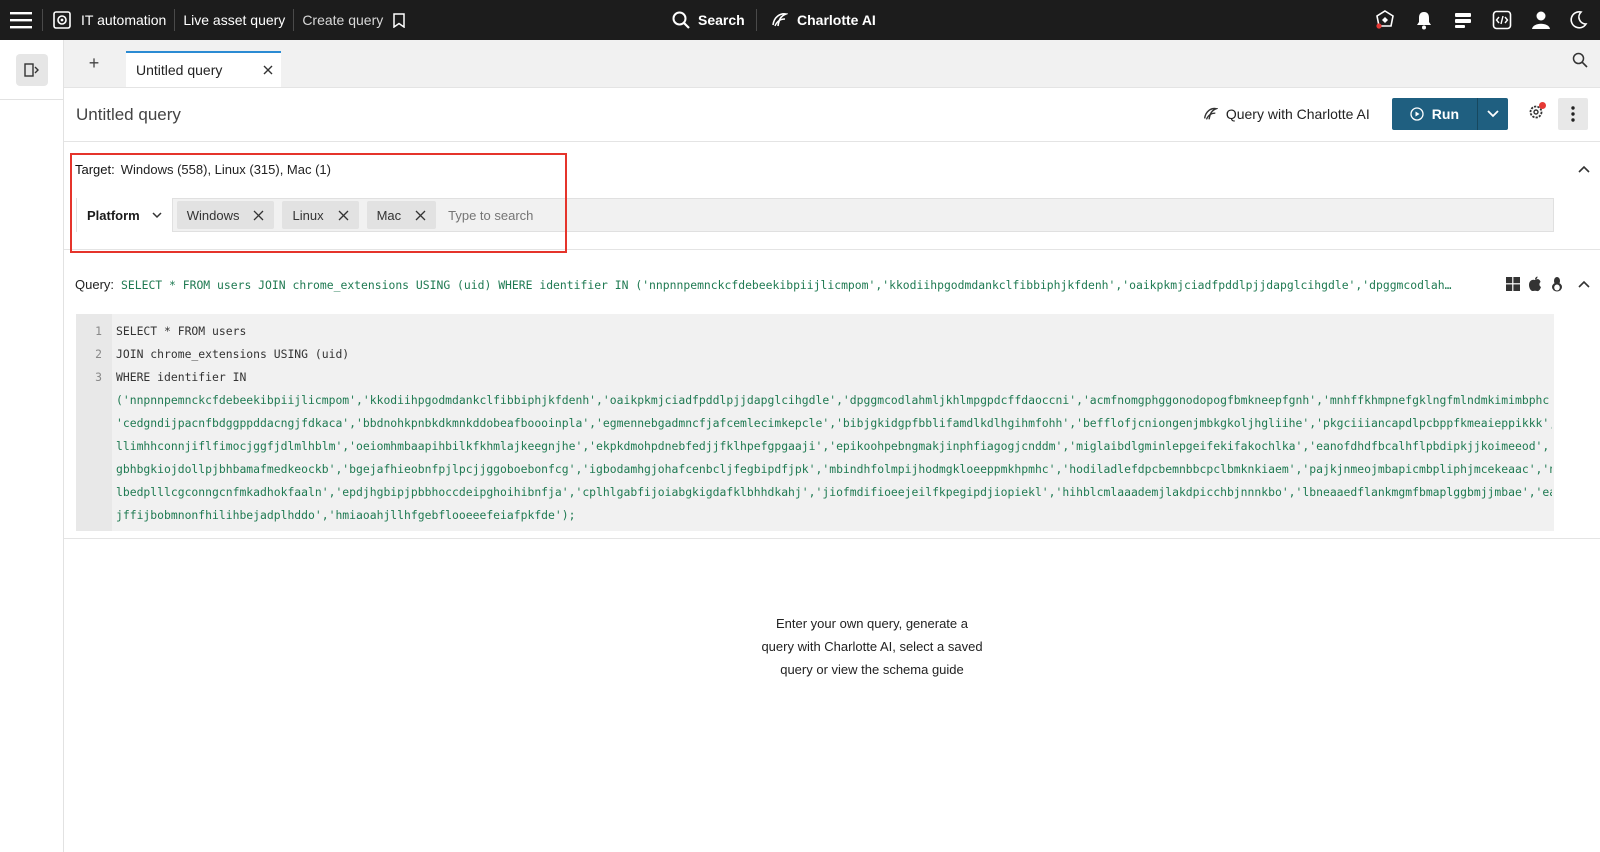 This screenshot has width=1600, height=852. I want to click on expand-panel-button, so click(31, 69).